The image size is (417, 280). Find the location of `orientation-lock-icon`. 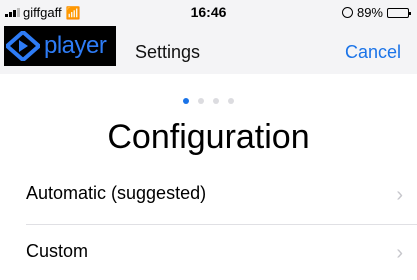

orientation-lock-icon is located at coordinates (347, 12).